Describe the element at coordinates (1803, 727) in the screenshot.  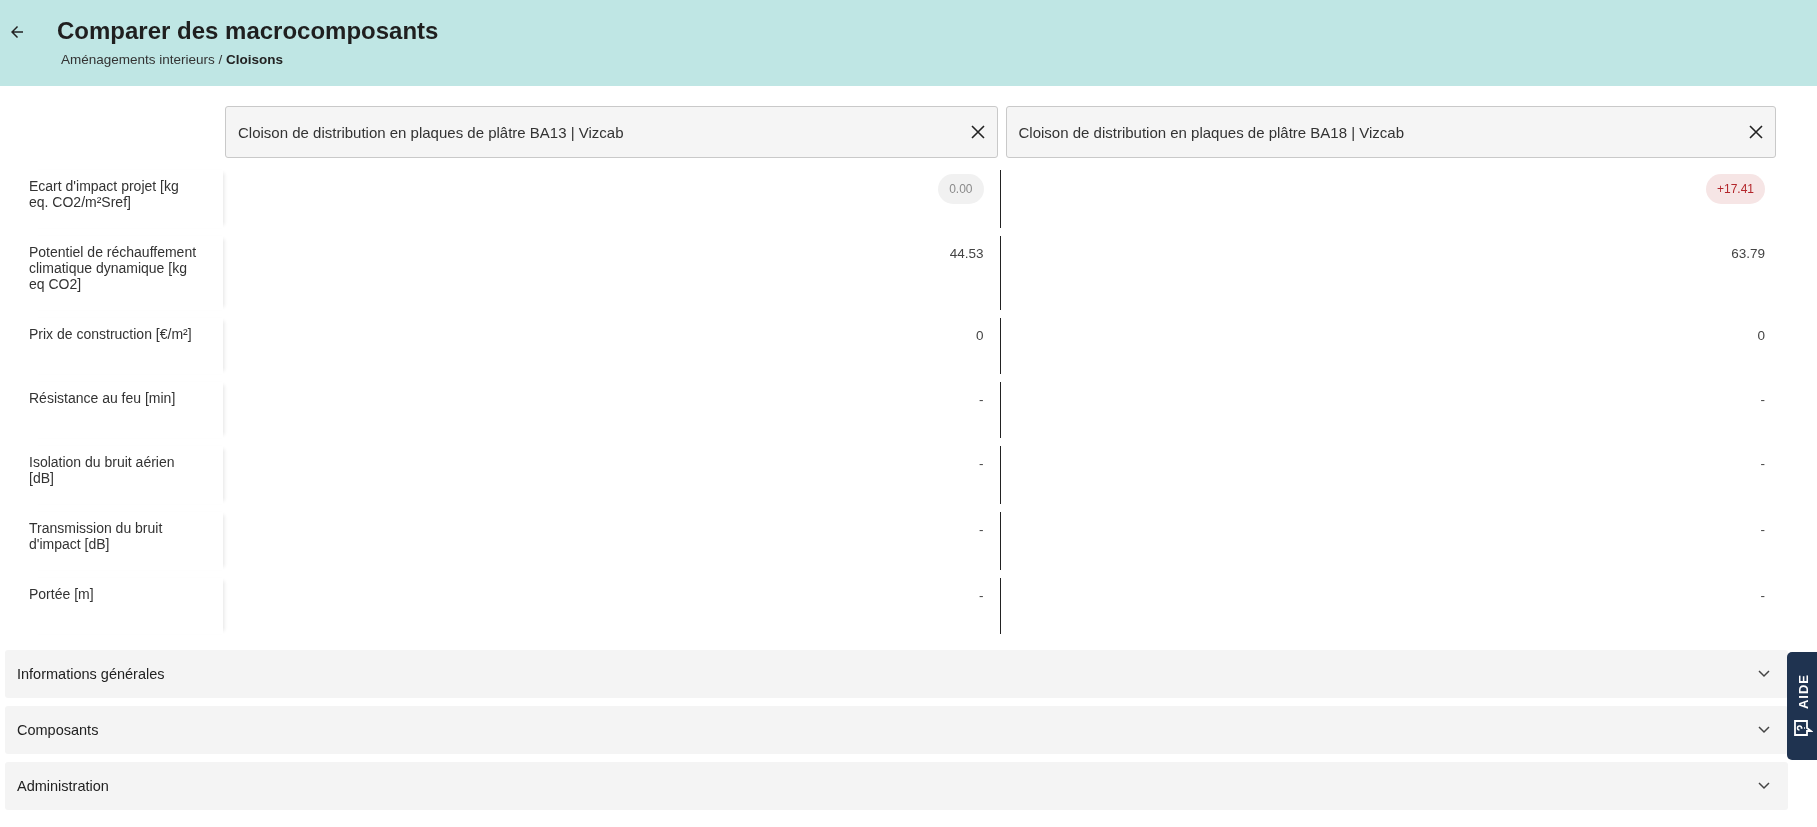
I see `help-icon` at that location.